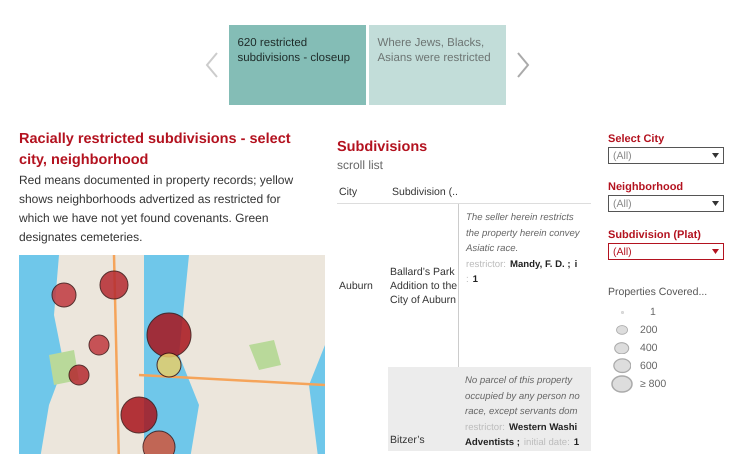 This screenshot has width=736, height=454. What do you see at coordinates (356, 285) in the screenshot?
I see `city-cell: Auburn` at bounding box center [356, 285].